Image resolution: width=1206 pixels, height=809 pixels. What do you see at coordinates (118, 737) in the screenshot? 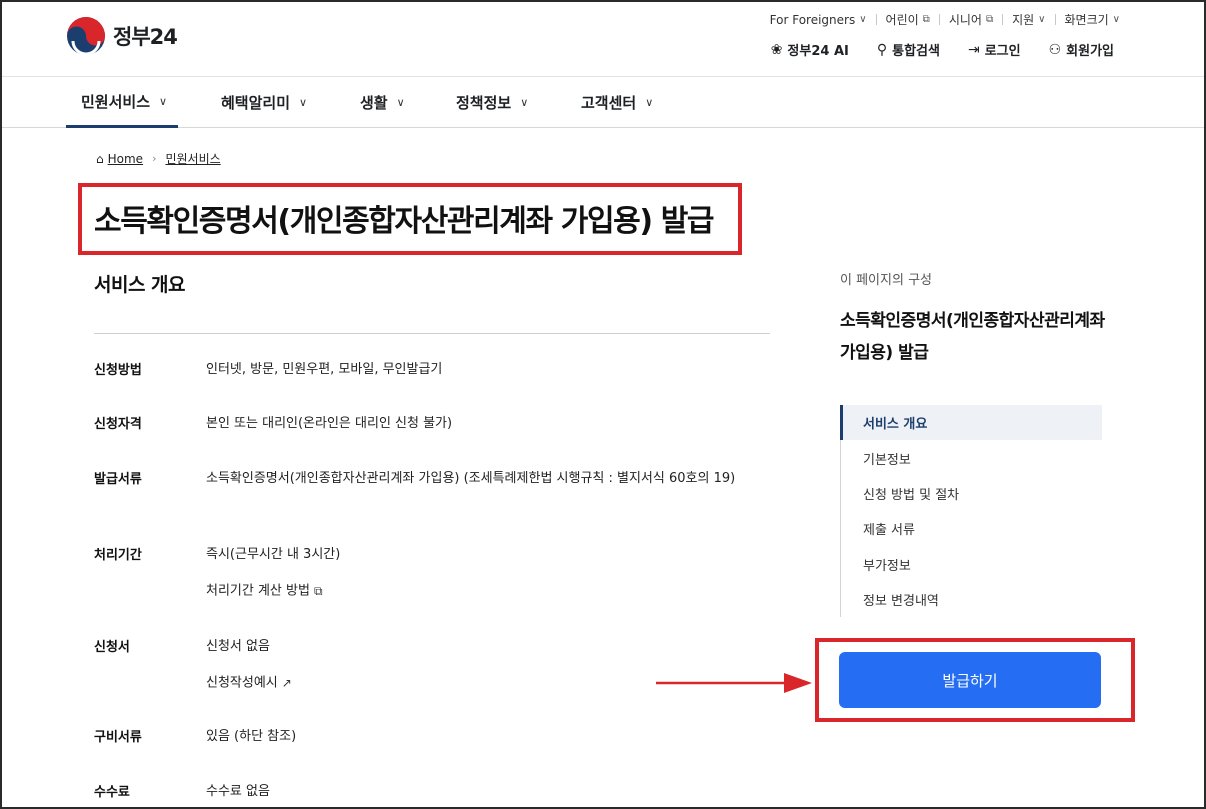
I see `info-label: 구비서류` at bounding box center [118, 737].